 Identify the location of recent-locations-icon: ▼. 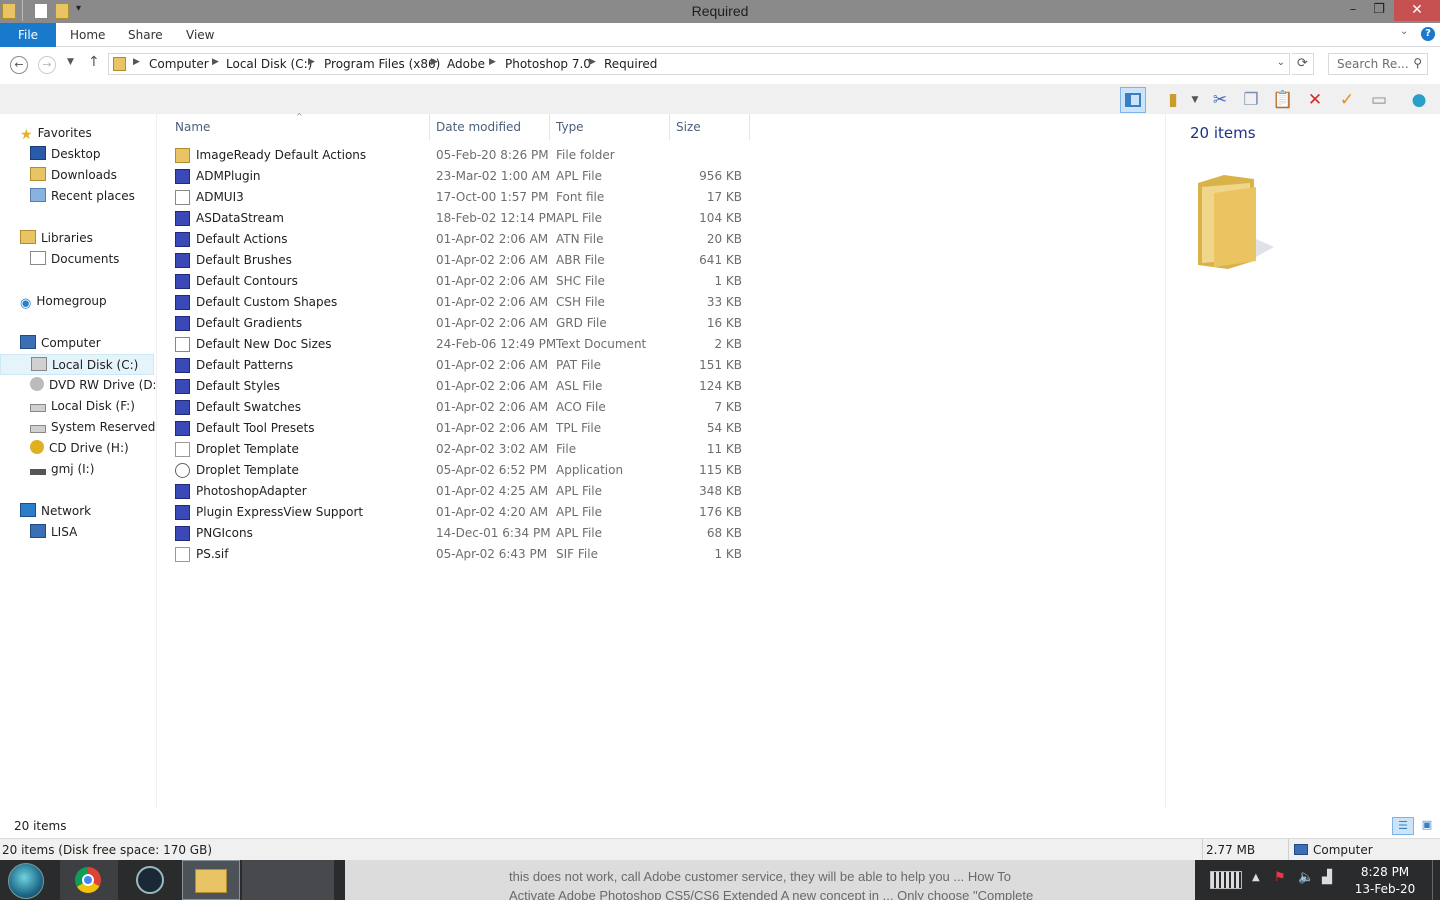
(70, 62).